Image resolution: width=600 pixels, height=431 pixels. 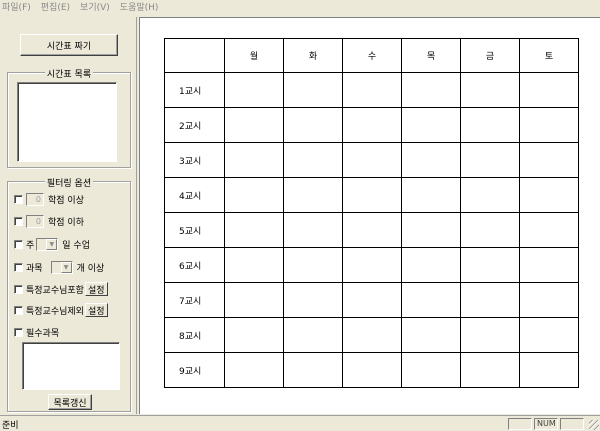 I want to click on week-prefix-label: 주, so click(x=30, y=245).